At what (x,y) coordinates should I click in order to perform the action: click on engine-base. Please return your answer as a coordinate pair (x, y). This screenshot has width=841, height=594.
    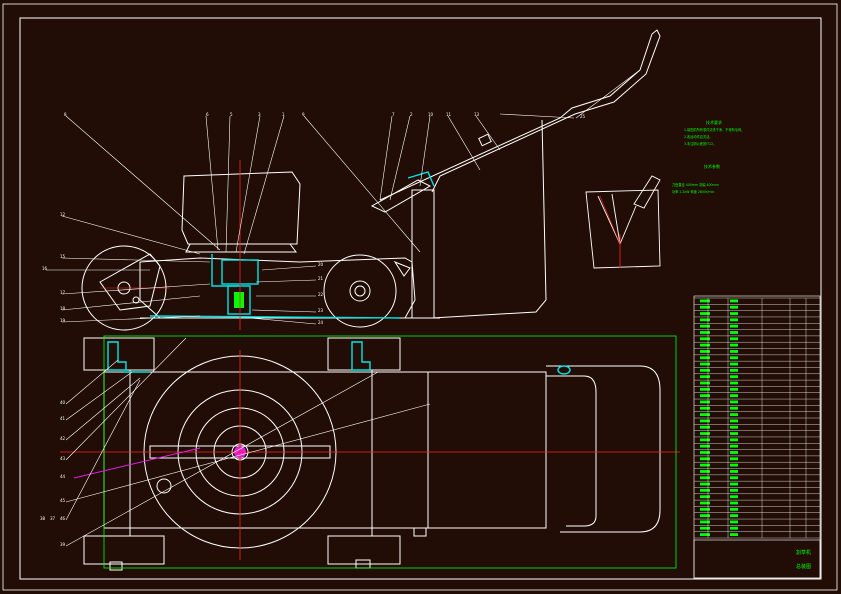
    Looking at the image, I should click on (241, 248).